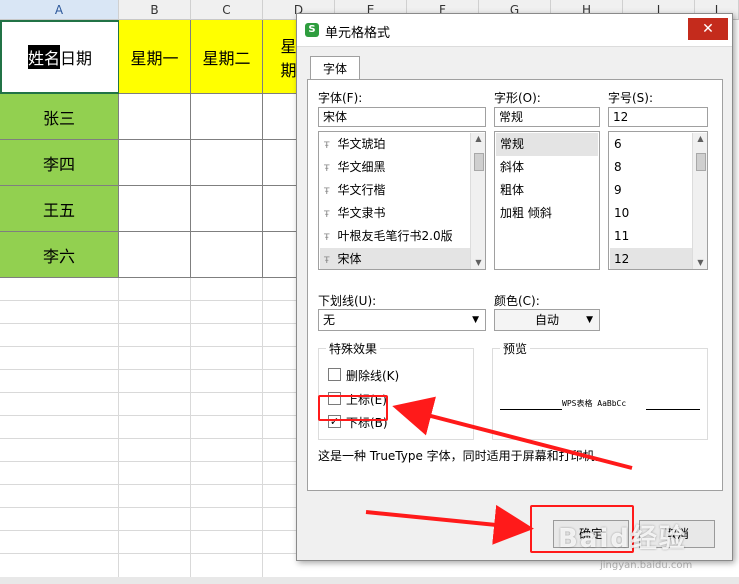 The image size is (739, 584). I want to click on list-item: 9, so click(651, 190).